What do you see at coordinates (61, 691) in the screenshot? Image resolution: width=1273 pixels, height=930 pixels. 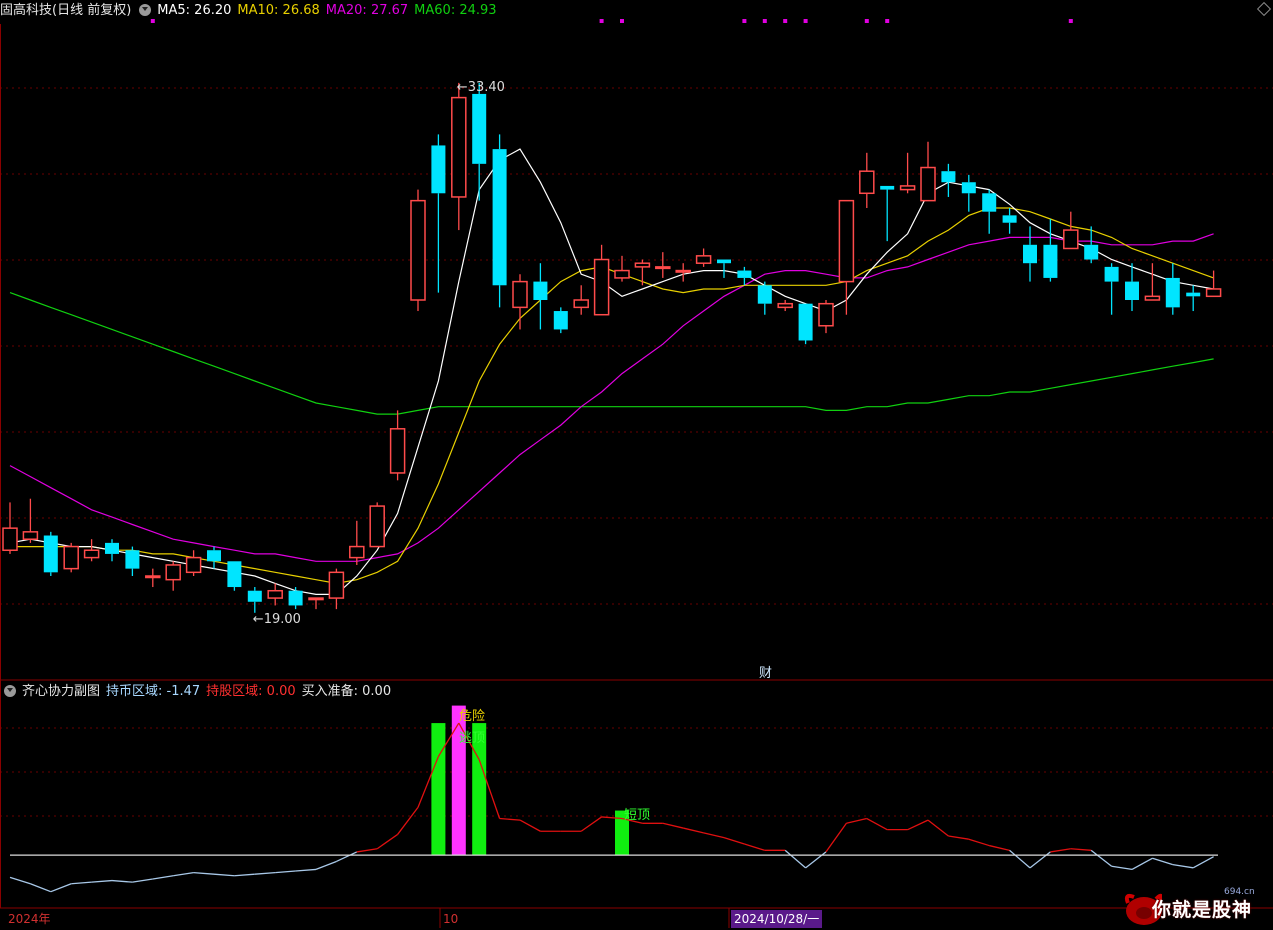 I see `sub-title: 齐心协力副图` at bounding box center [61, 691].